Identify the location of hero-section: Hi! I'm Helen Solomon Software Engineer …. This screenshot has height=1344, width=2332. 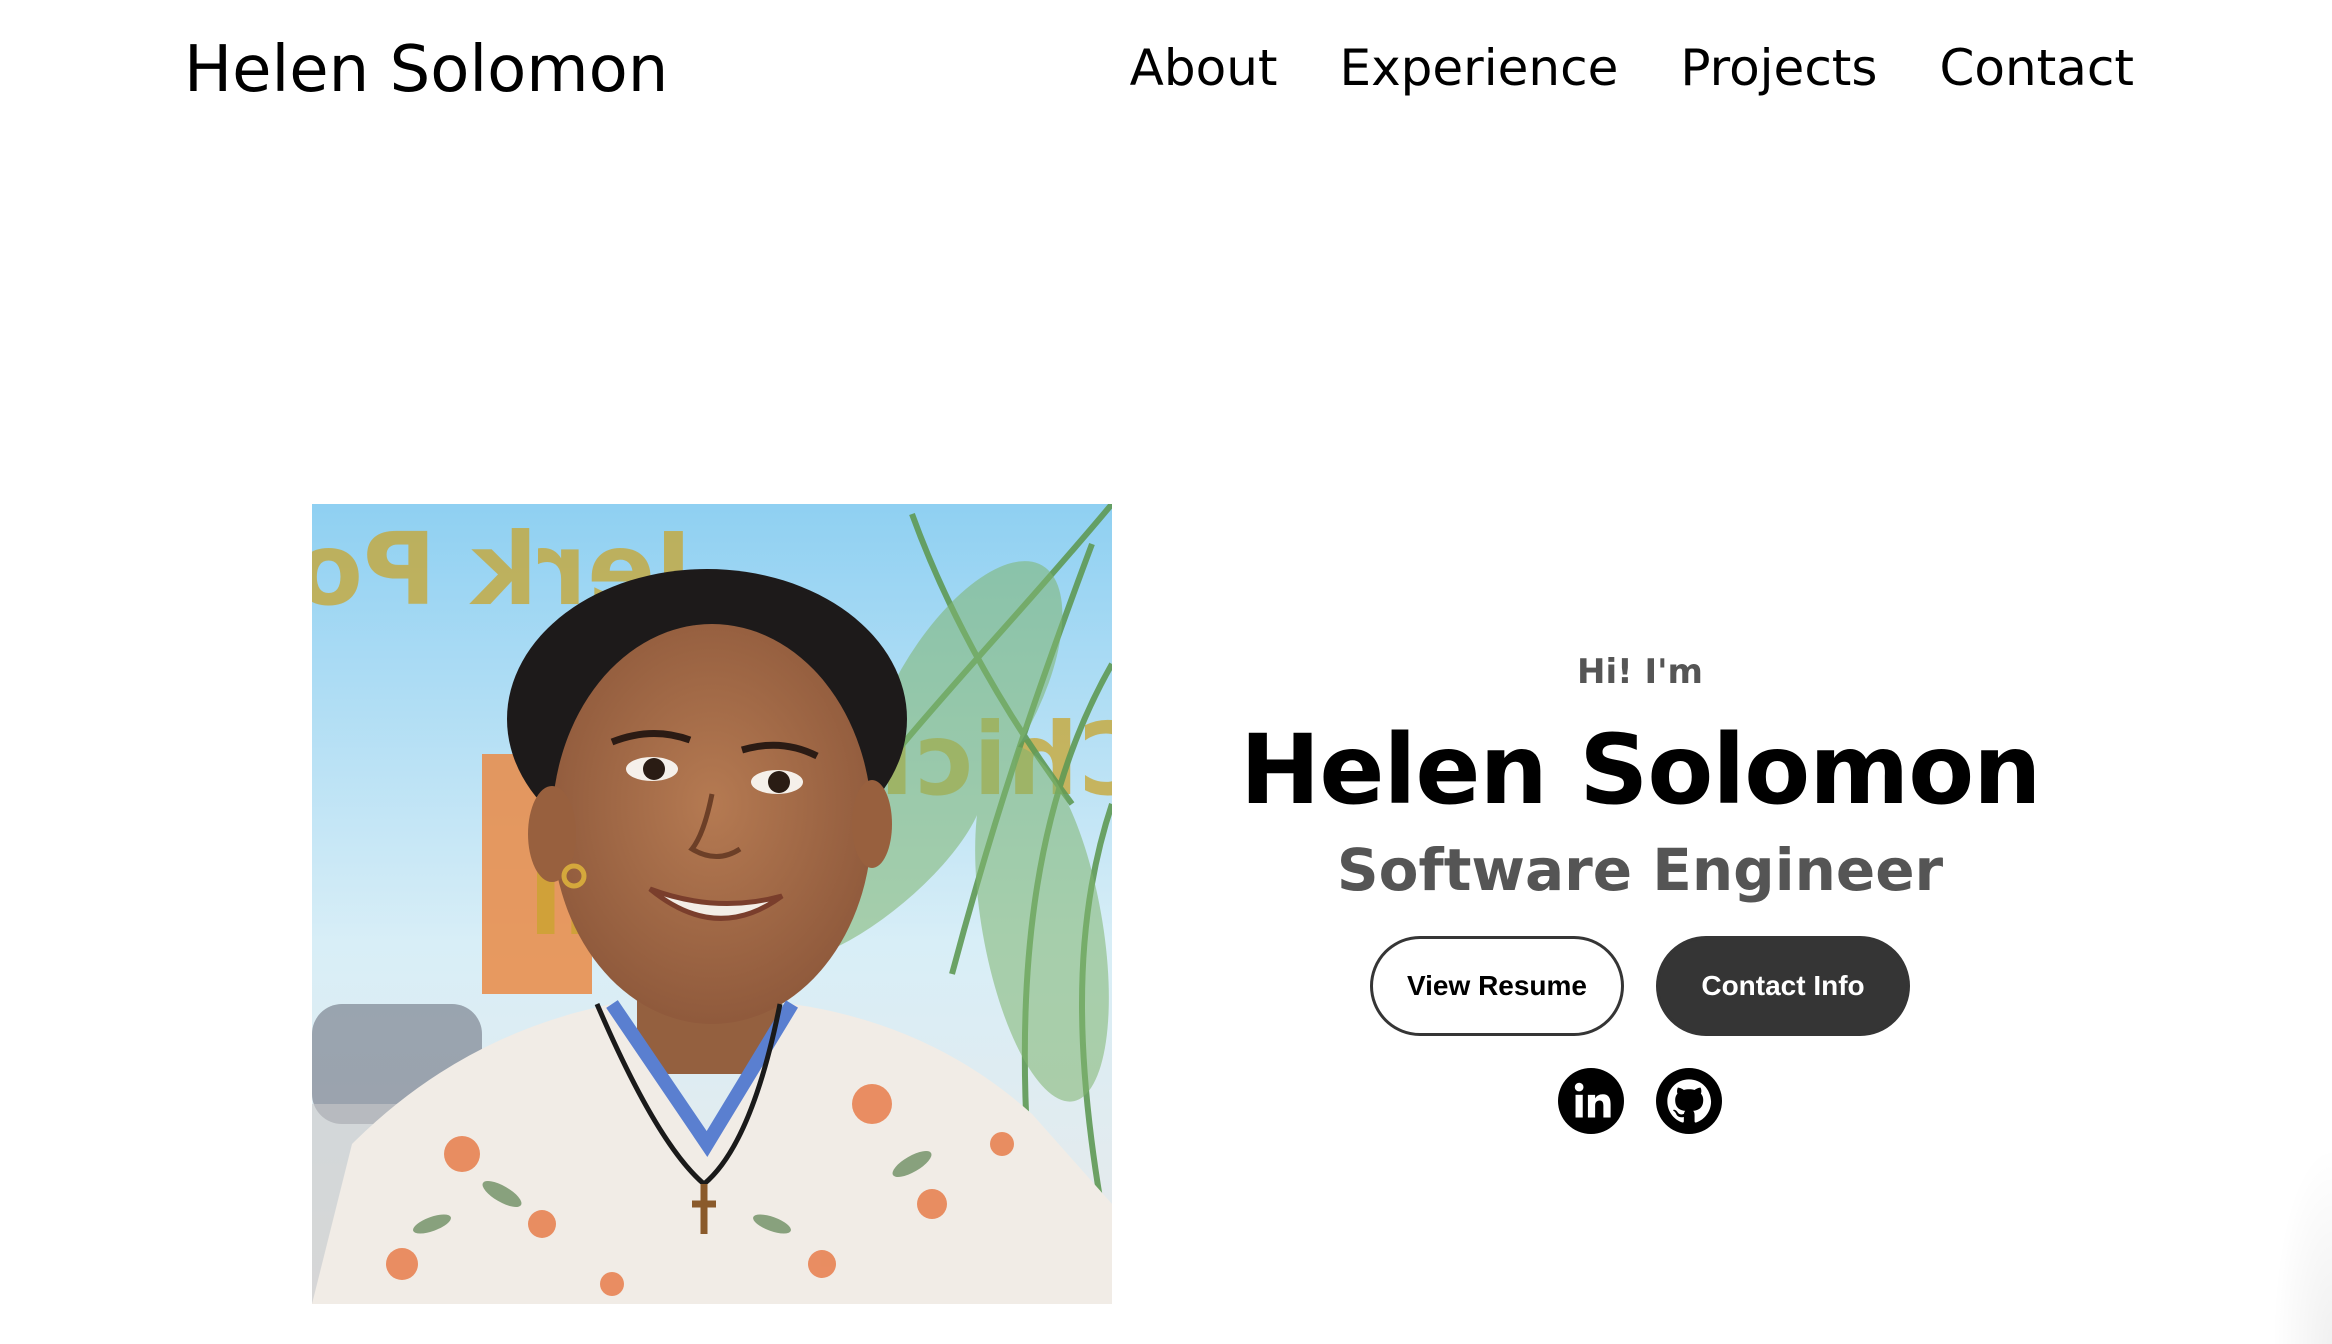
(1641, 889).